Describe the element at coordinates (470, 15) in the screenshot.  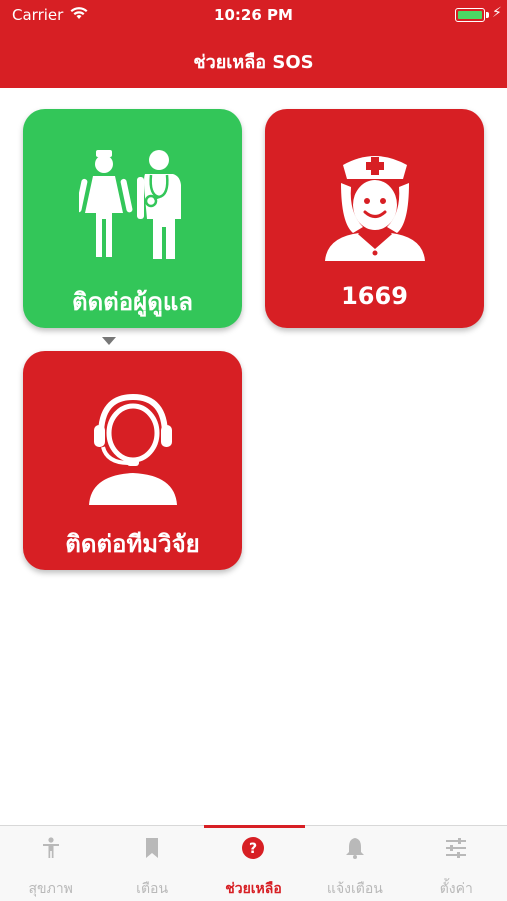
I see `battery-icon` at that location.